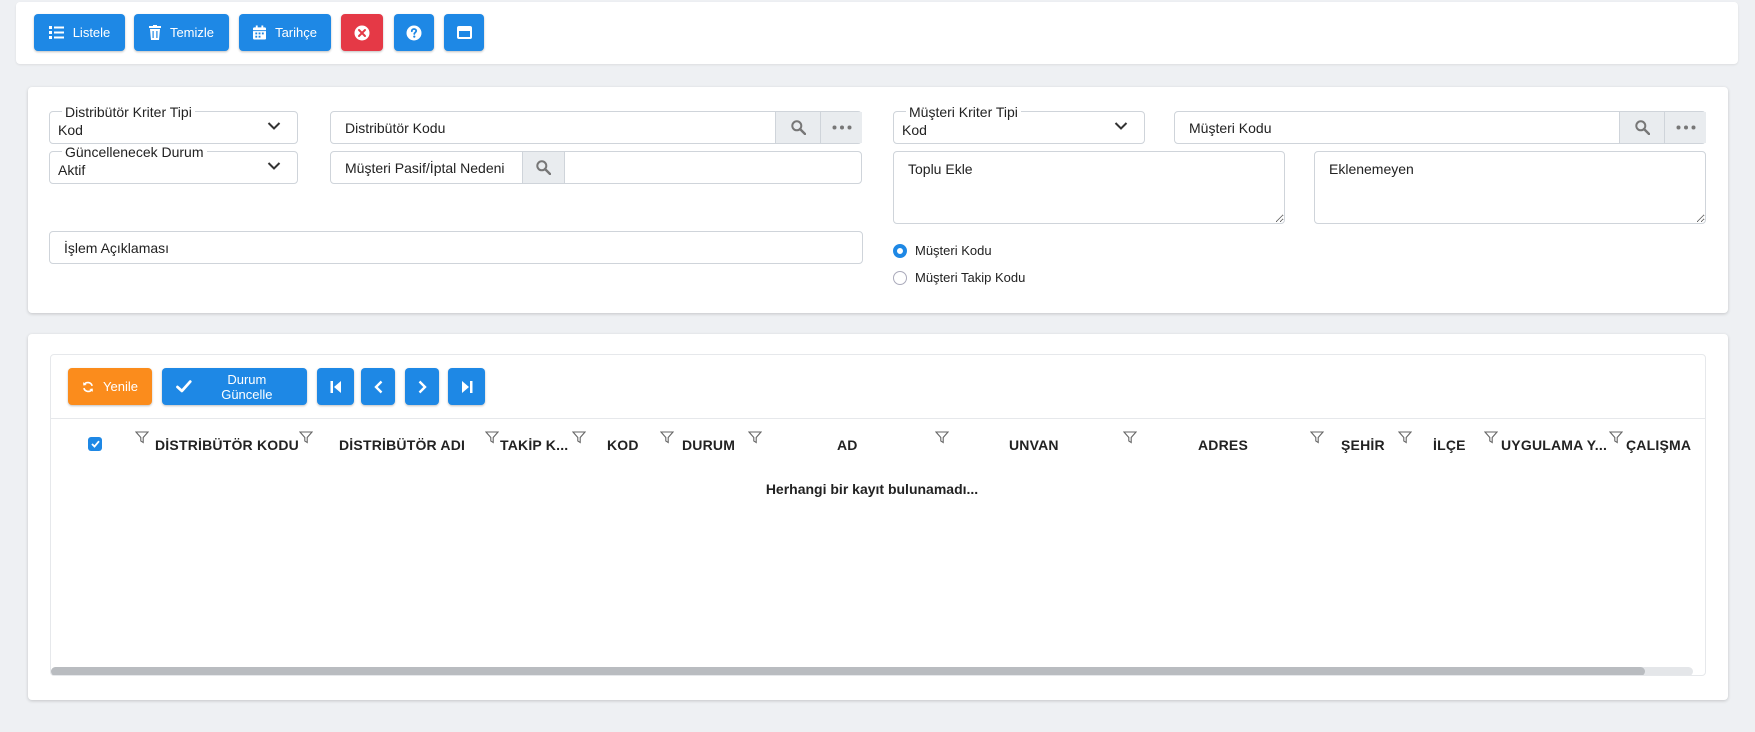  What do you see at coordinates (900, 250) in the screenshot?
I see `radio-customer-code-indicator` at bounding box center [900, 250].